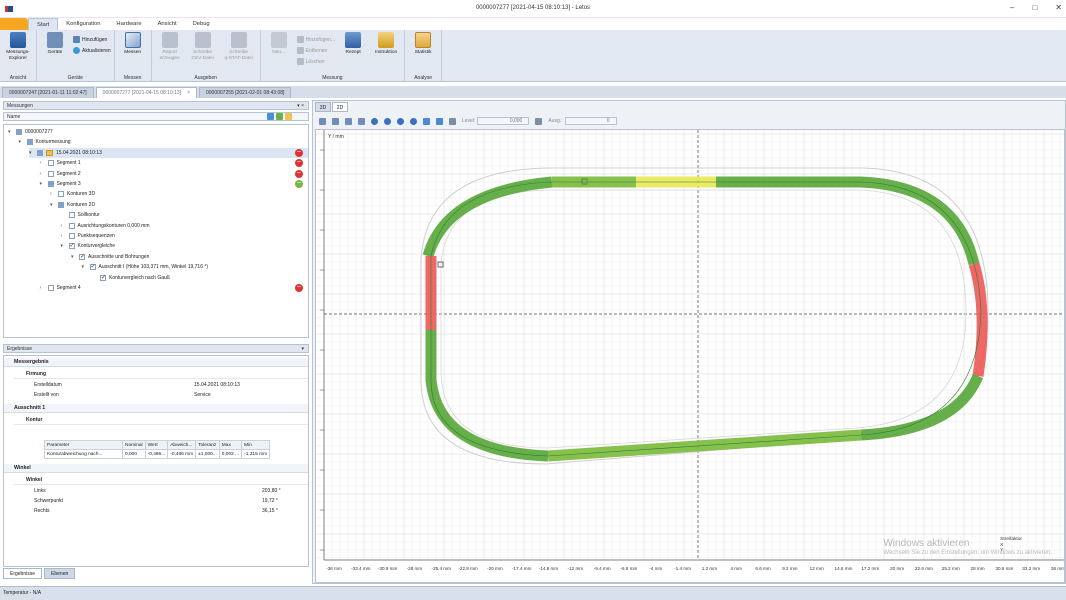 This screenshot has width=1066, height=600. Describe the element at coordinates (387, 121) in the screenshot. I see `arrow-right-icon` at that location.